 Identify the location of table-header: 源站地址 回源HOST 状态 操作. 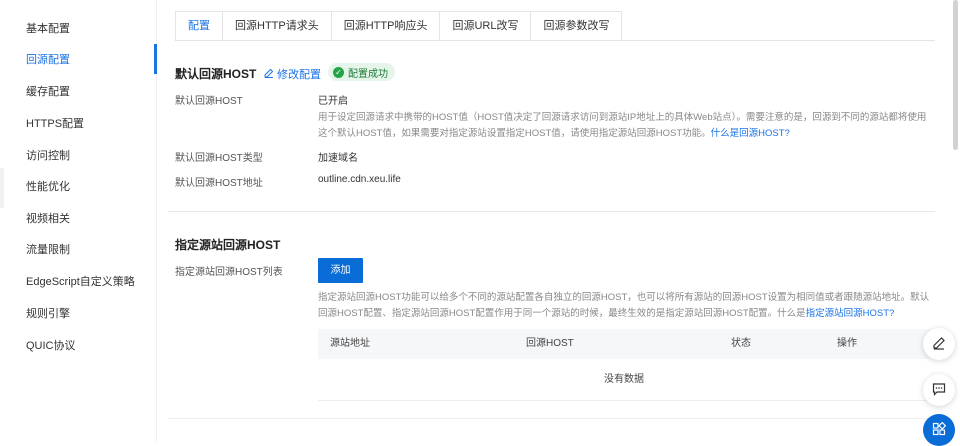
(624, 344).